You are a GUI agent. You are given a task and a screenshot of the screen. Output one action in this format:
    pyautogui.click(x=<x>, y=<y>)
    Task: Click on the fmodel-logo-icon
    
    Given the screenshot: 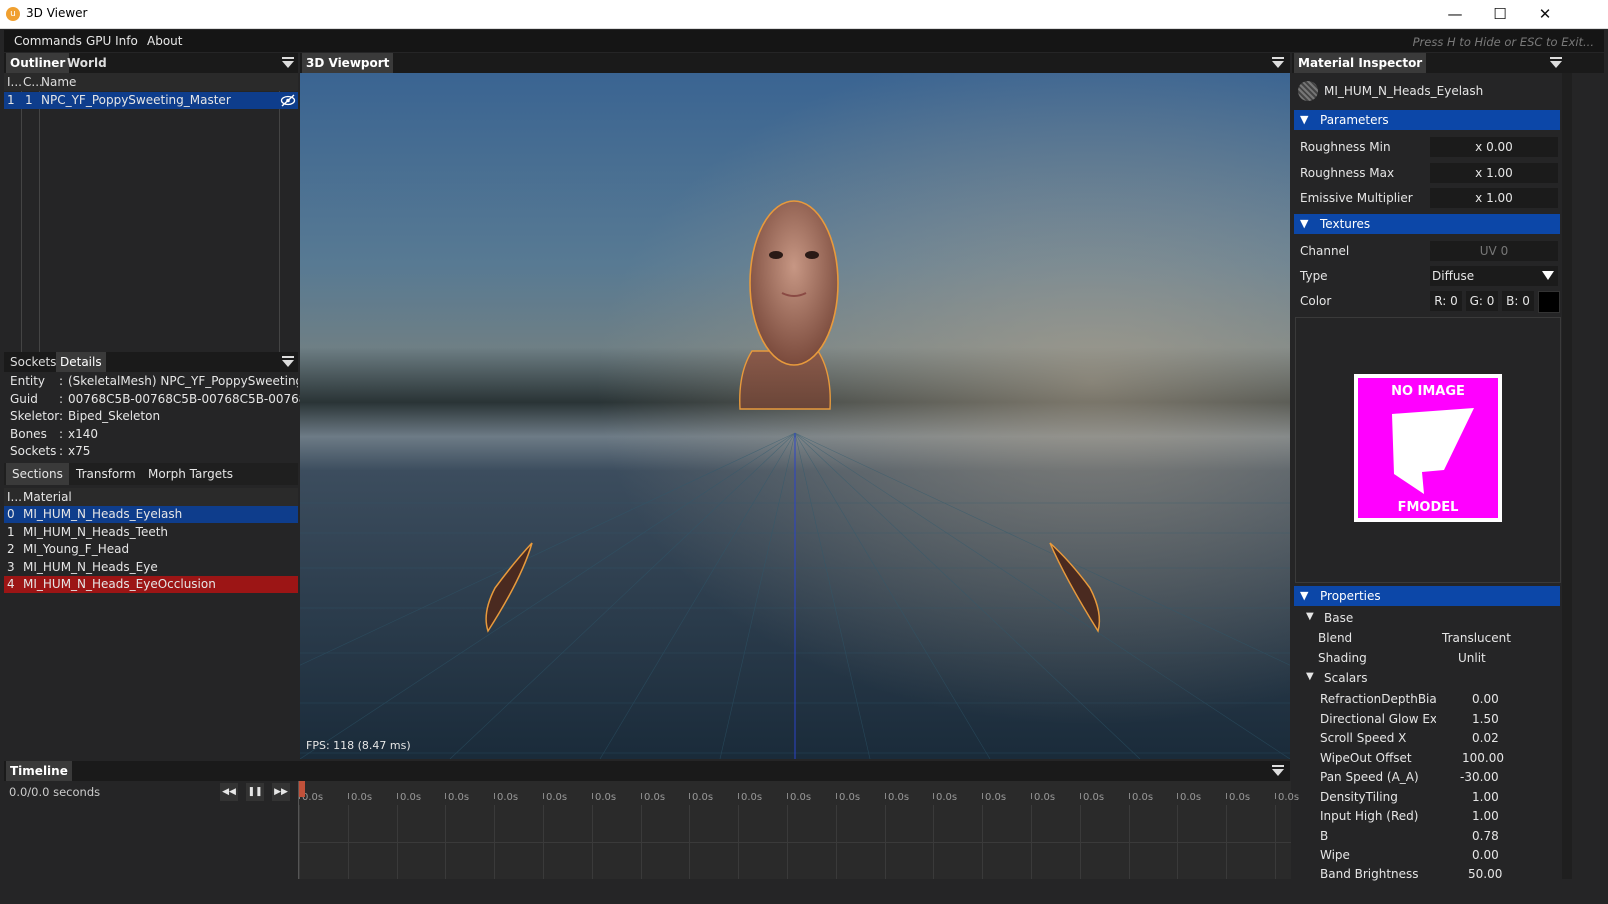 What is the action you would take?
    pyautogui.click(x=1433, y=451)
    